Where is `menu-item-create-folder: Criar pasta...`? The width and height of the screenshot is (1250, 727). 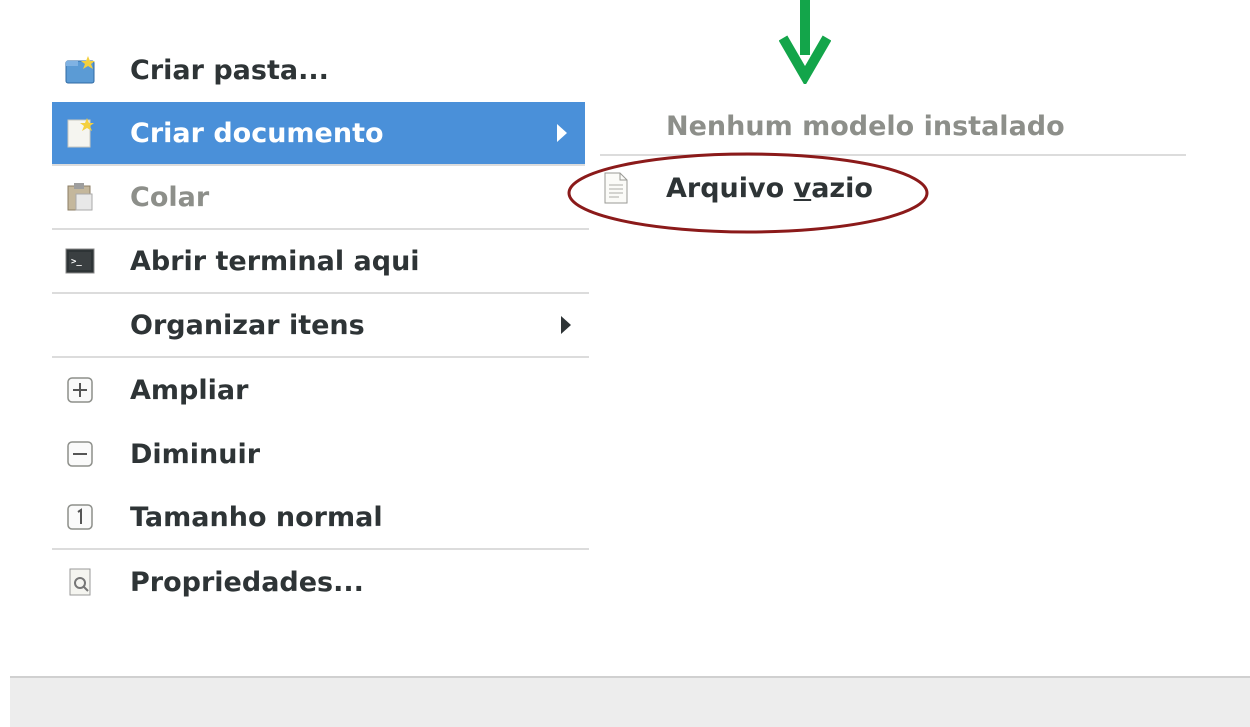
menu-item-create-folder: Criar pasta... is located at coordinates (320, 70).